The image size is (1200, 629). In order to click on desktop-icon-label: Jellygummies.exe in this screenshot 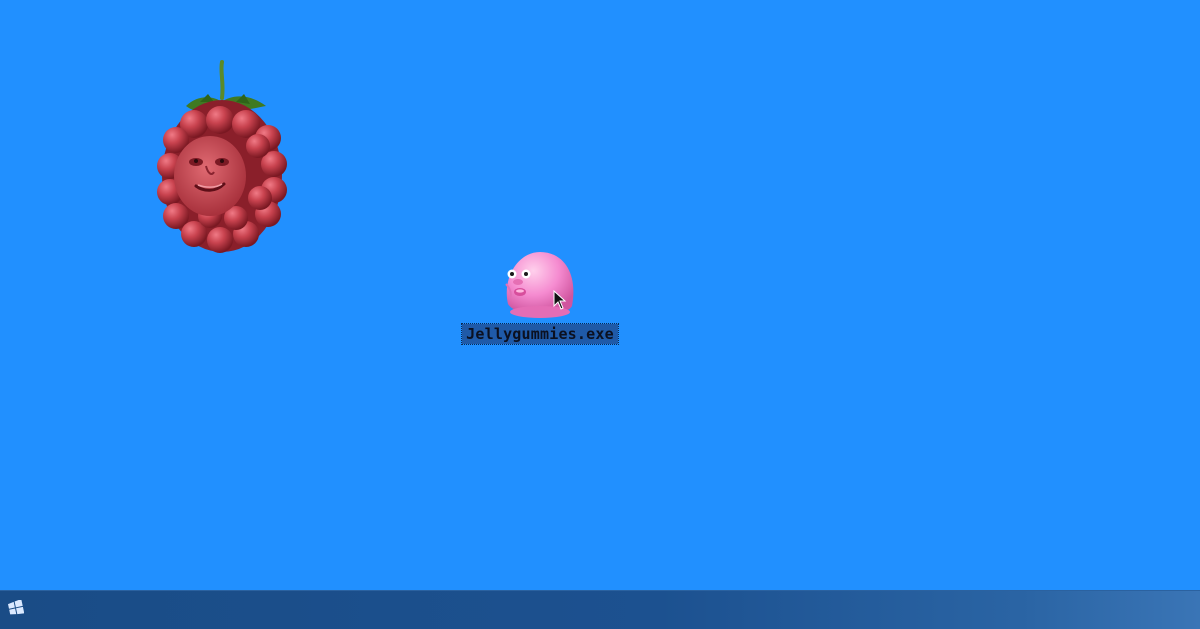, I will do `click(540, 334)`.